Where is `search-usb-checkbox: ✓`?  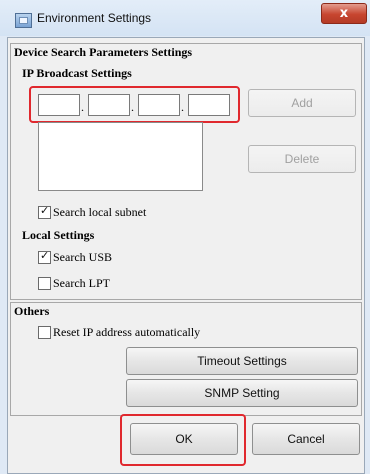
search-usb-checkbox: ✓ is located at coordinates (44, 256).